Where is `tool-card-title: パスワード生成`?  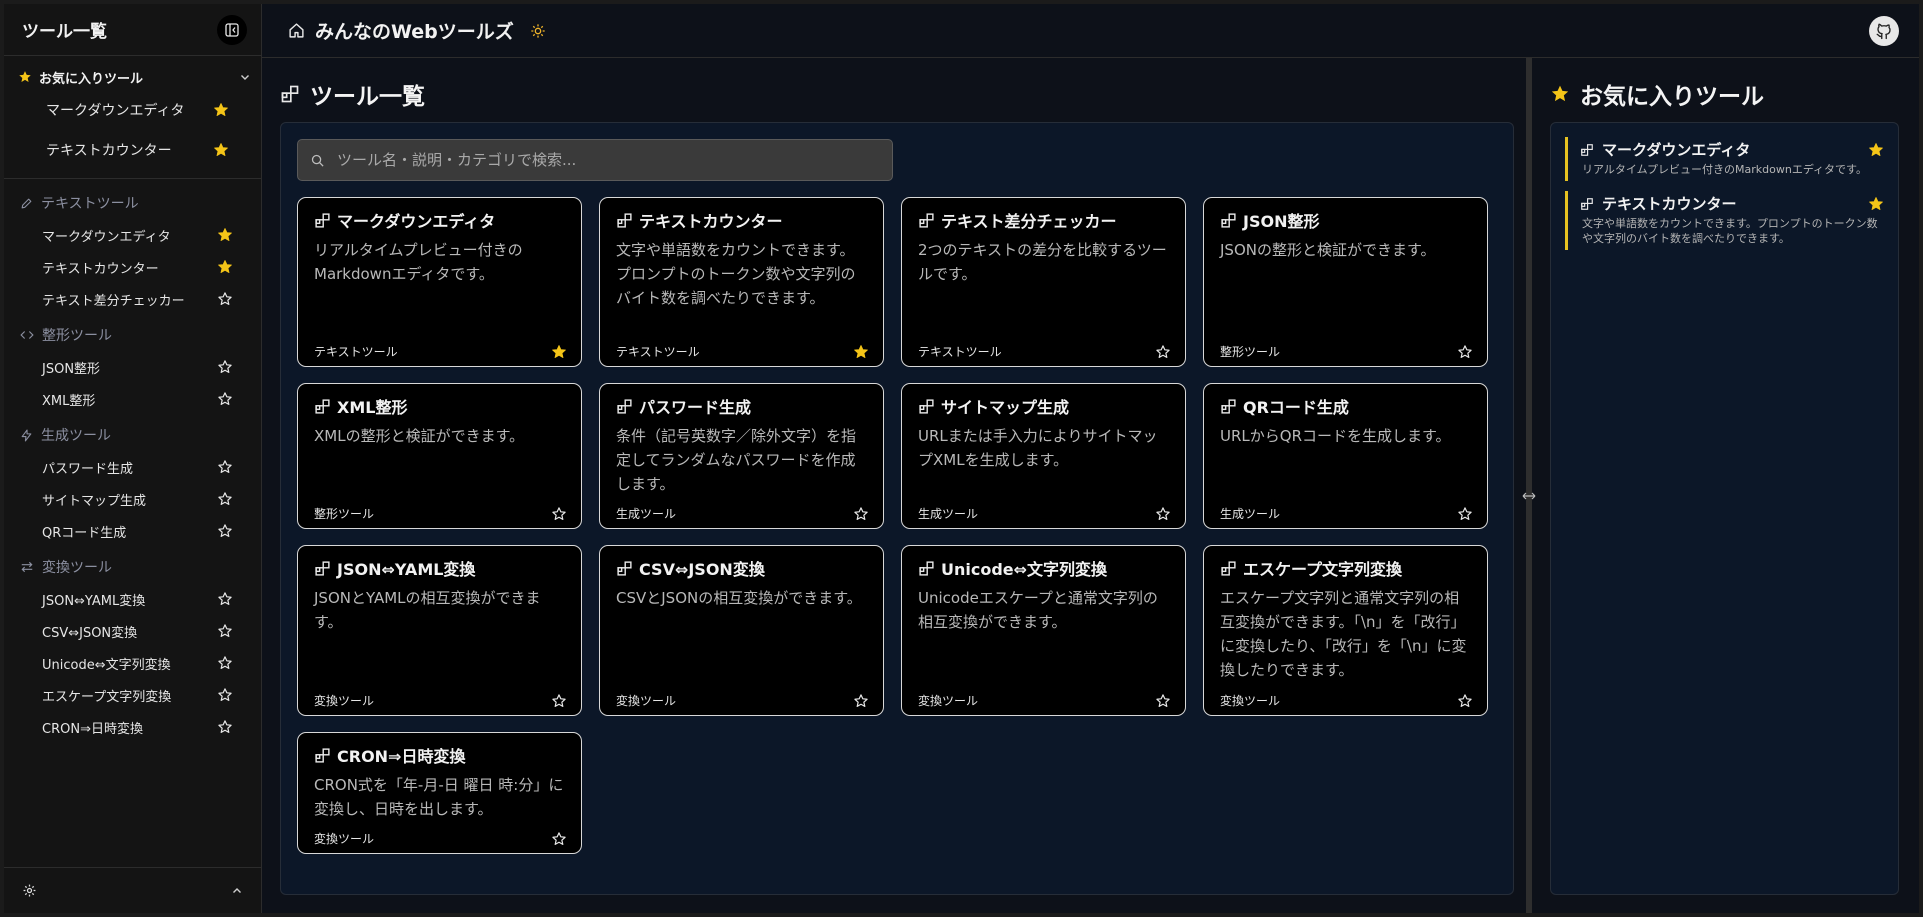 tool-card-title: パスワード生成 is located at coordinates (742, 406).